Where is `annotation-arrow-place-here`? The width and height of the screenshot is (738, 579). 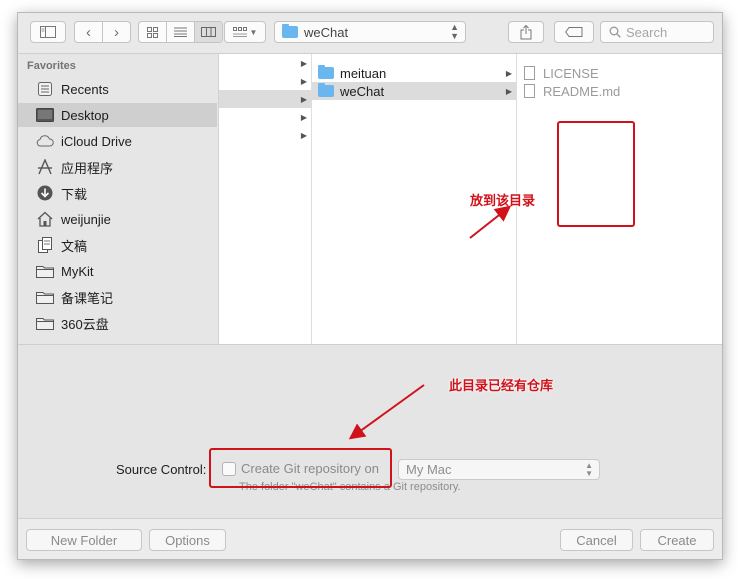 annotation-arrow-place-here is located at coordinates (490, 222).